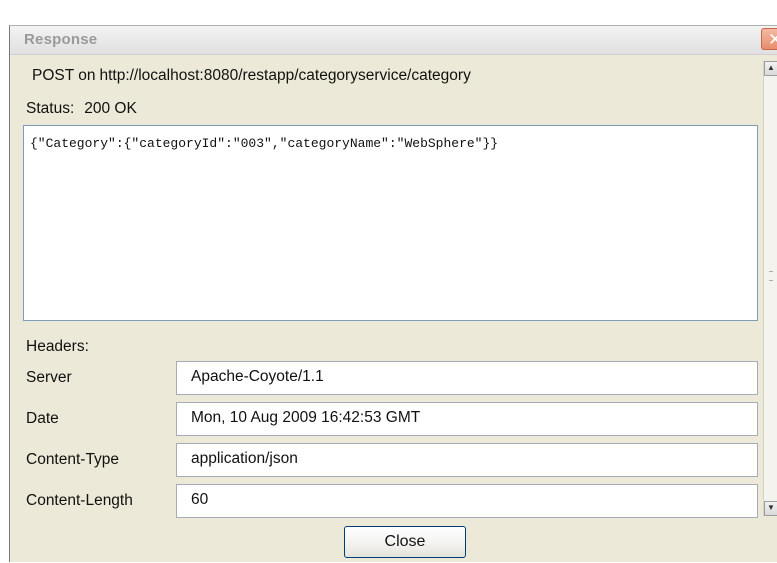  I want to click on scroll-down-icon: ▼, so click(770, 508).